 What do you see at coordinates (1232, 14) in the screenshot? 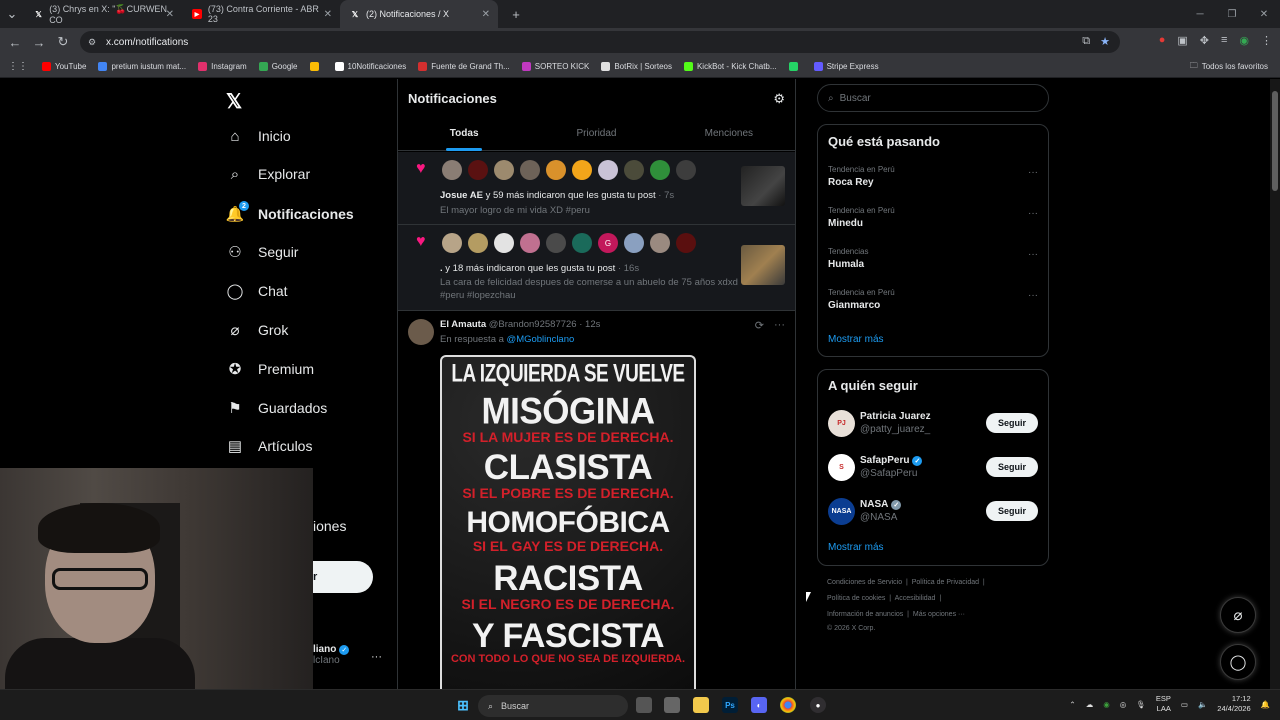
I see `maximize-icon: ❐` at bounding box center [1232, 14].